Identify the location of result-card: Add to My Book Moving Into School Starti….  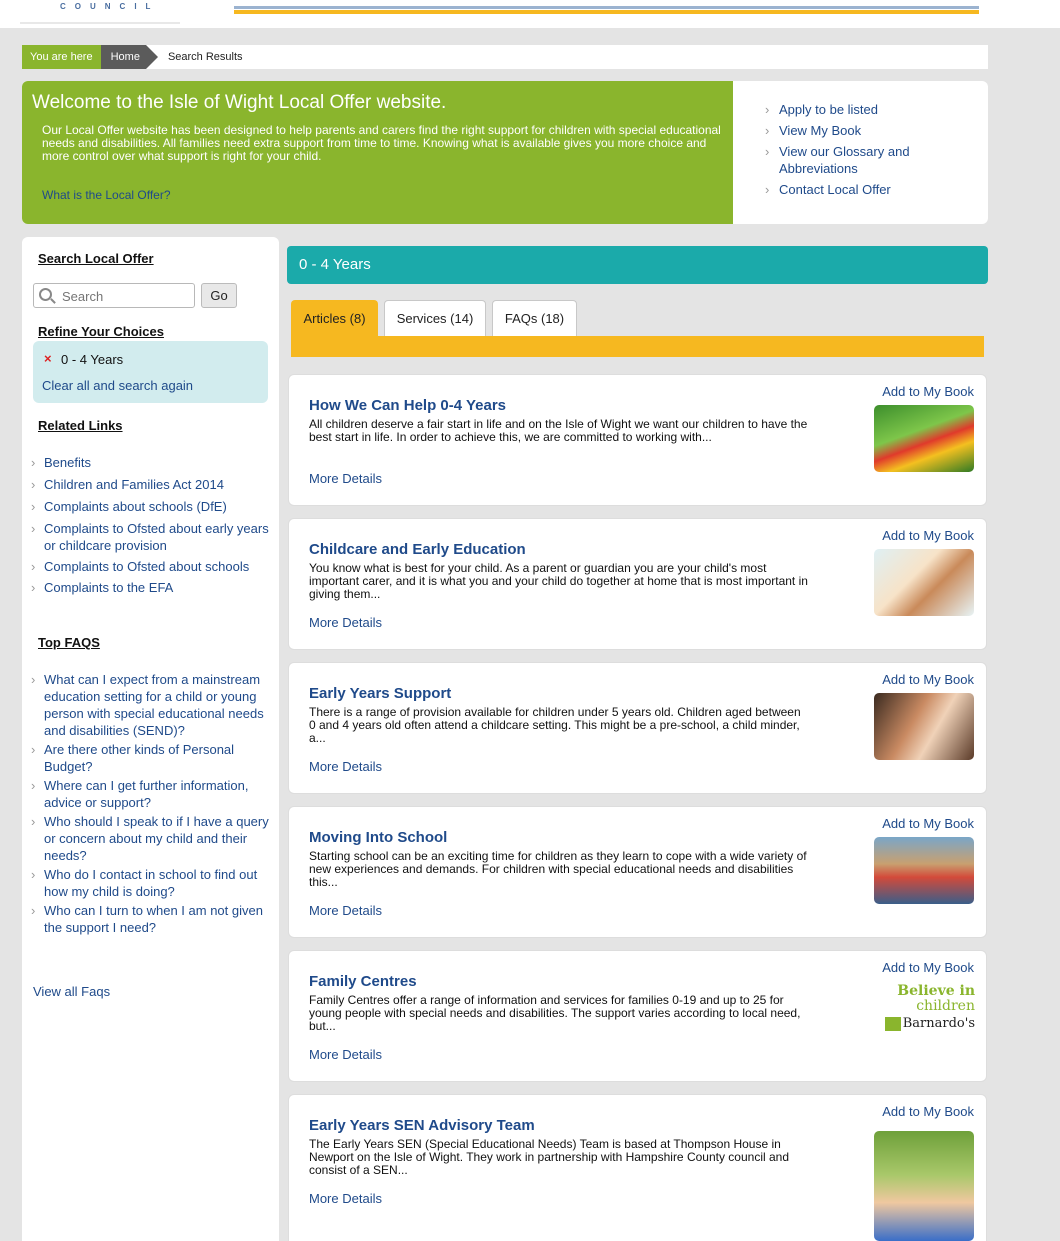
(637, 872).